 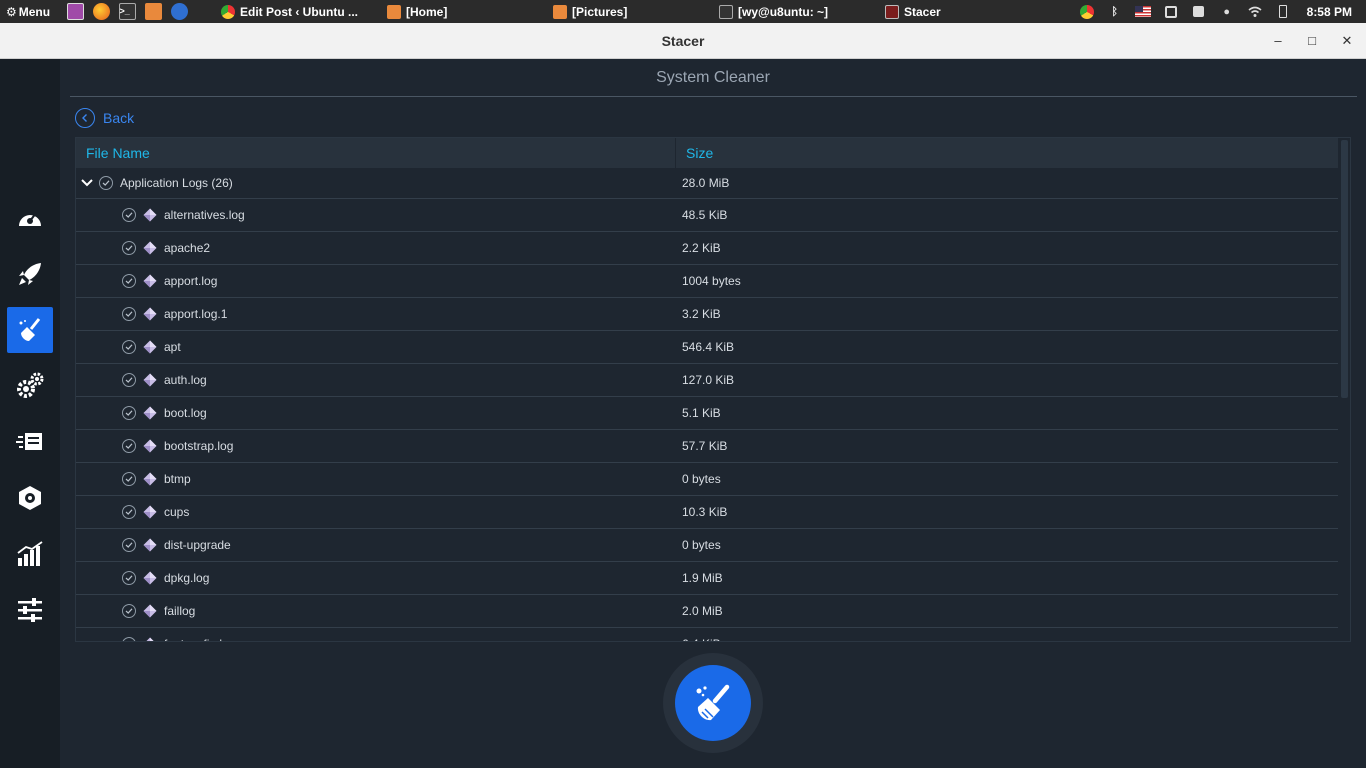 I want to click on table-row: apport.log 1004 bytes, so click(x=707, y=281).